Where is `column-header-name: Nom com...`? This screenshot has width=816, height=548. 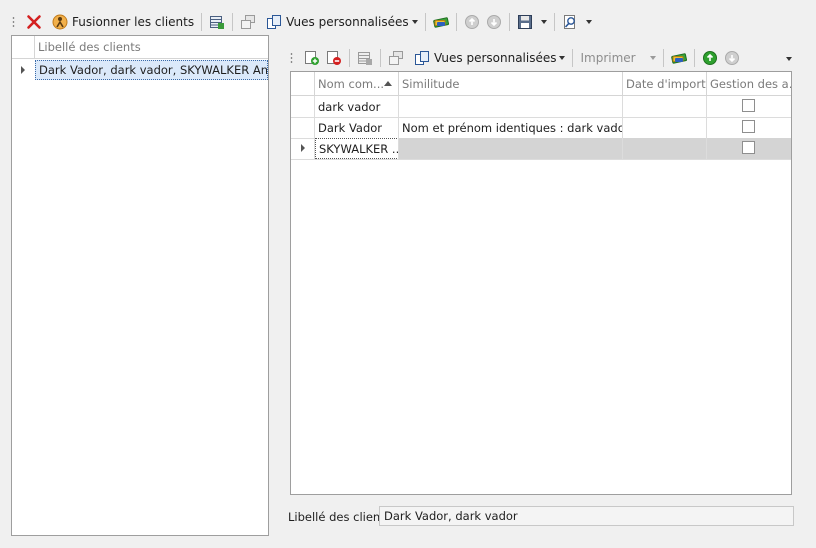
column-header-name: Nom com... is located at coordinates (357, 84).